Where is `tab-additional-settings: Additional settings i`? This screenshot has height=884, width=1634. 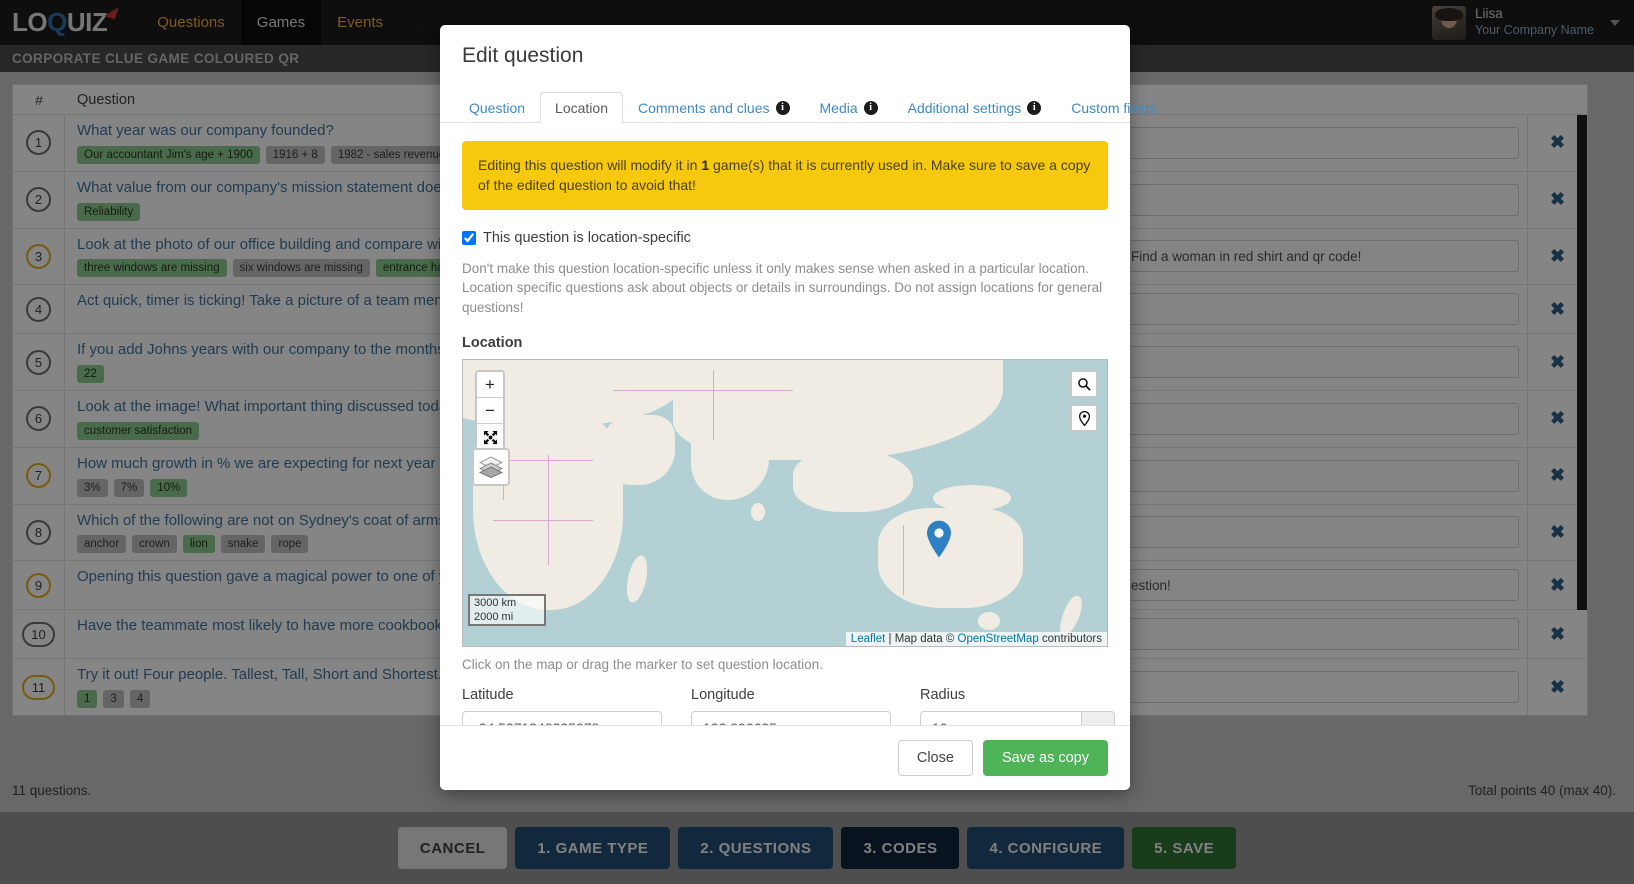
tab-additional-settings: Additional settings i is located at coordinates (975, 107).